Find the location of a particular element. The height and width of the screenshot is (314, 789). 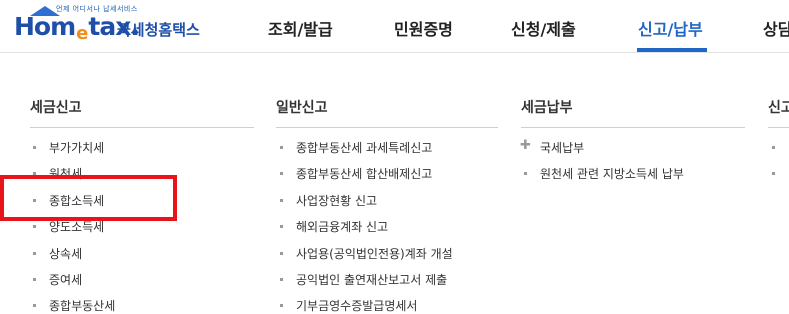

menu-item-vat: 부가가치세 is located at coordinates (76, 147).